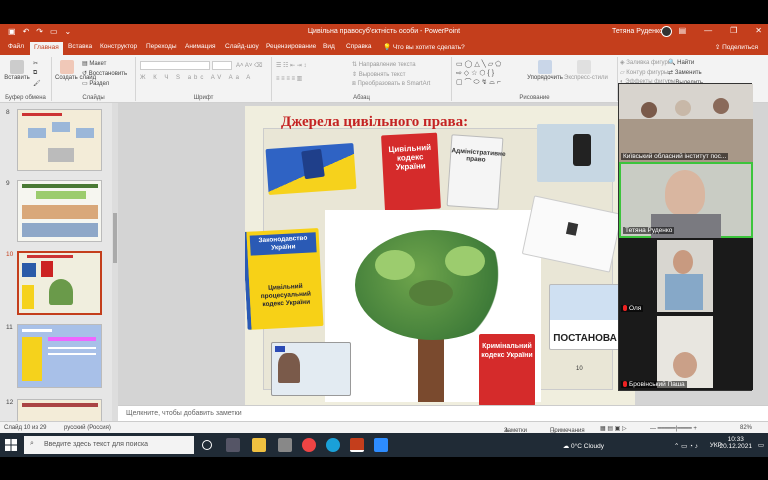  Describe the element at coordinates (242, 46) in the screenshot. I see `tab-slideshow: Слайд-шоу` at that location.